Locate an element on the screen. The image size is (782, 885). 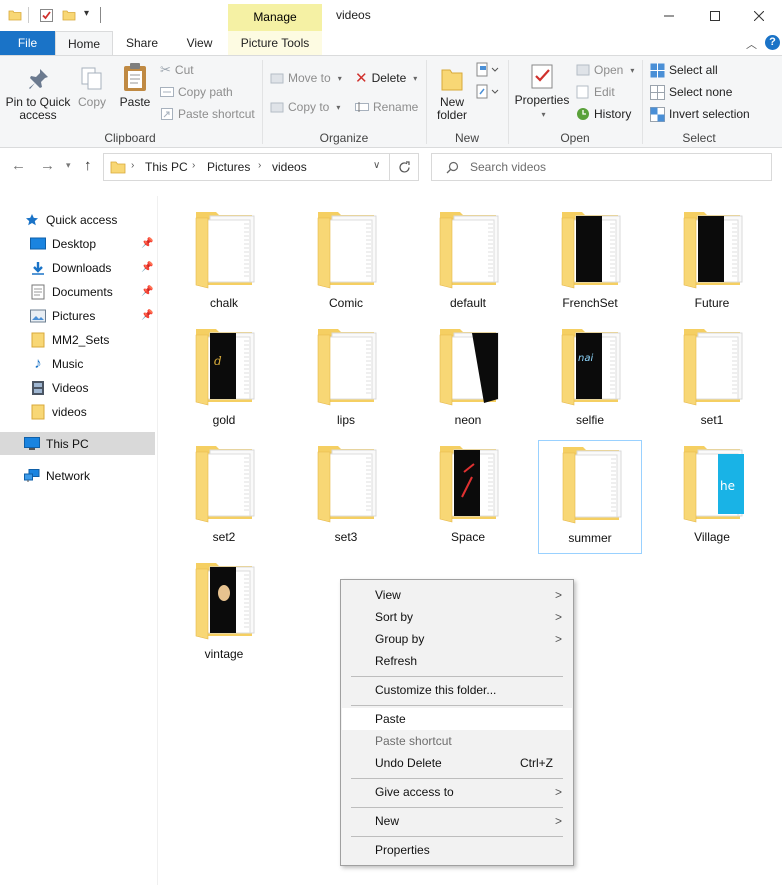
folder-item: lips is located at coordinates (346, 380).